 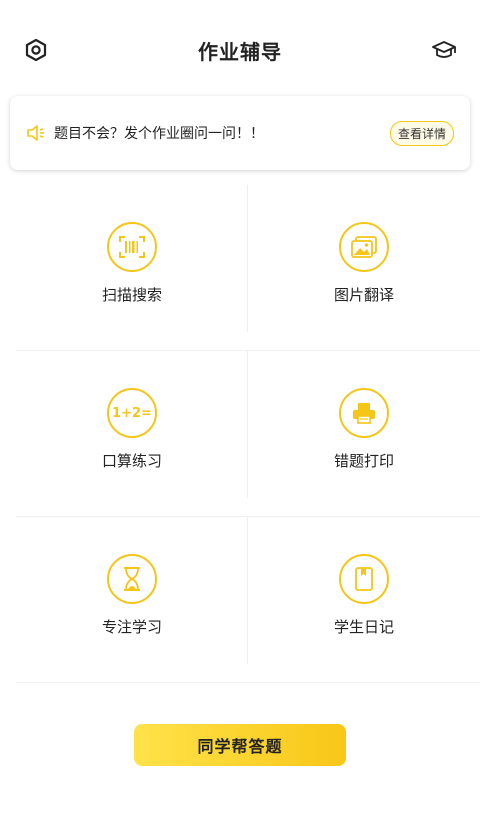 I want to click on image-icon, so click(x=364, y=247).